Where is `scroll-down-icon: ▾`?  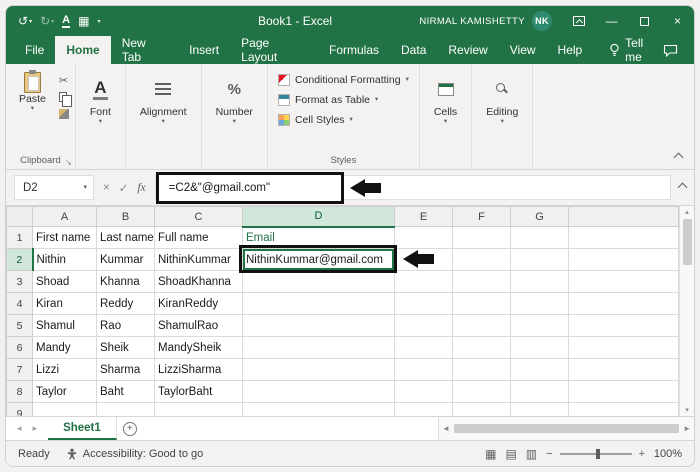 scroll-down-icon: ▾ is located at coordinates (687, 410).